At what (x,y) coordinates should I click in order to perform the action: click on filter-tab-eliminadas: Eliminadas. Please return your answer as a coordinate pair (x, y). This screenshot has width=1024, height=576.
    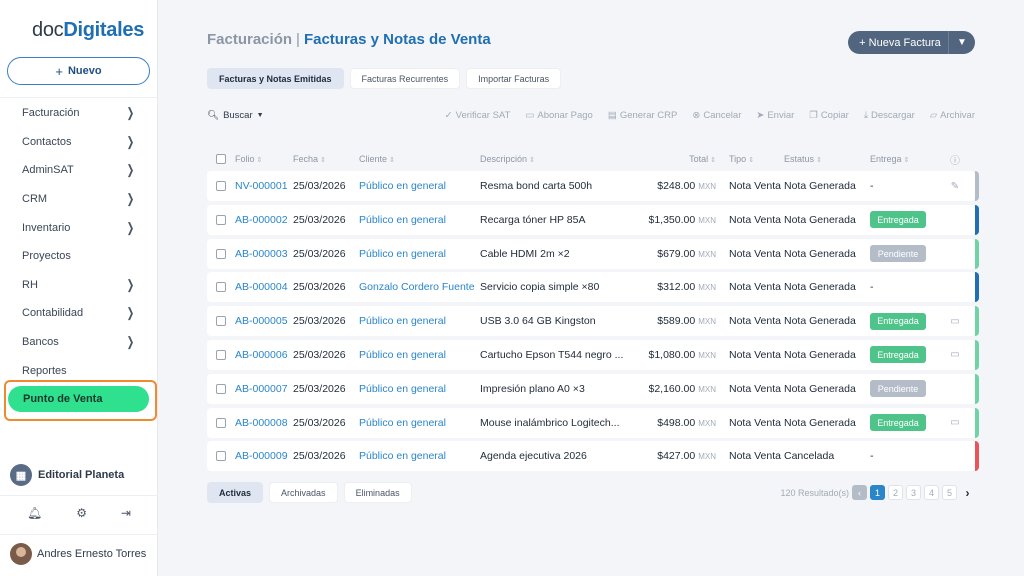
    Looking at the image, I should click on (377, 492).